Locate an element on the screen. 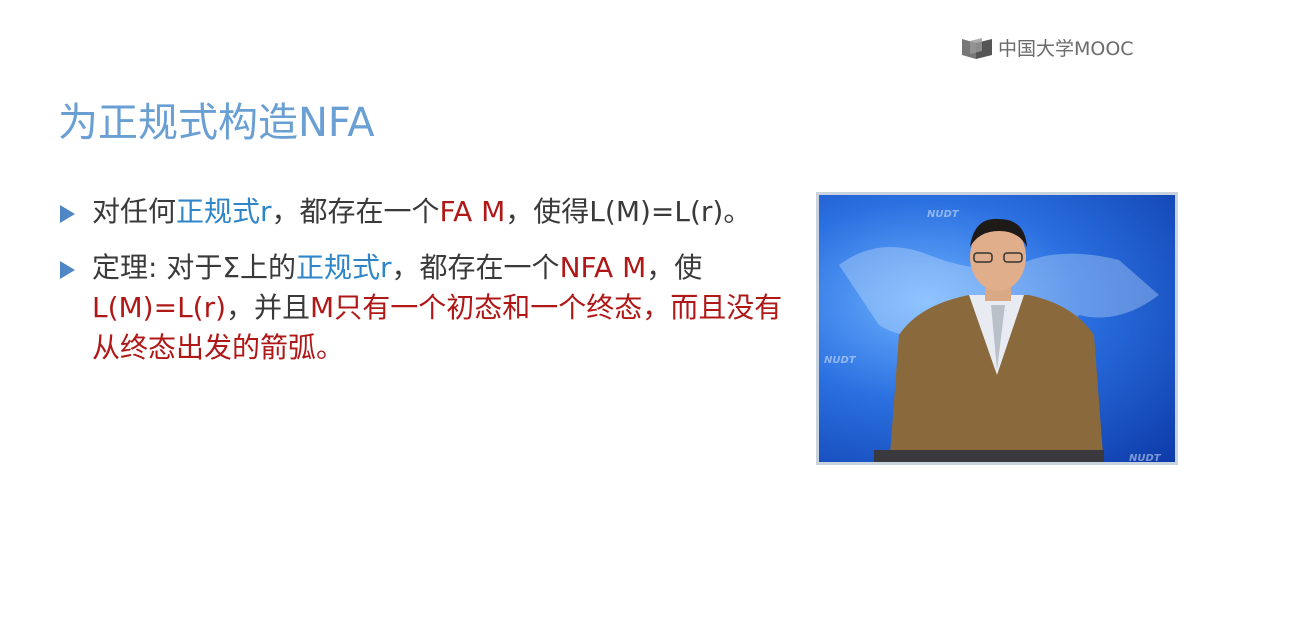 The height and width of the screenshot is (622, 1296). text: ，使 is located at coordinates (674, 267).